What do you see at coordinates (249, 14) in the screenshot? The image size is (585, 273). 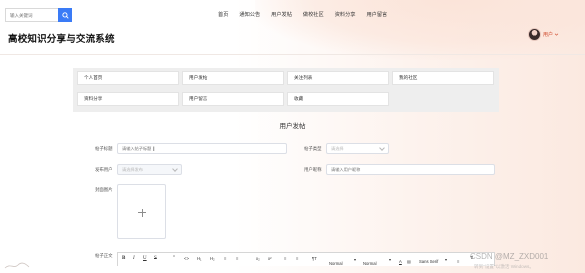 I see `nav-notices: 通知公告` at bounding box center [249, 14].